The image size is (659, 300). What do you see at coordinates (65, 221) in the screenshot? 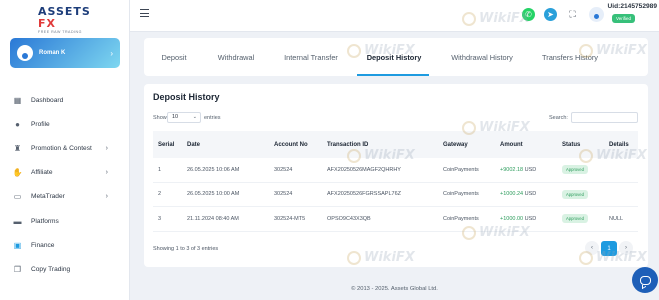
I see `sidebar-item-platforms: ▬ Platforms` at bounding box center [65, 221].